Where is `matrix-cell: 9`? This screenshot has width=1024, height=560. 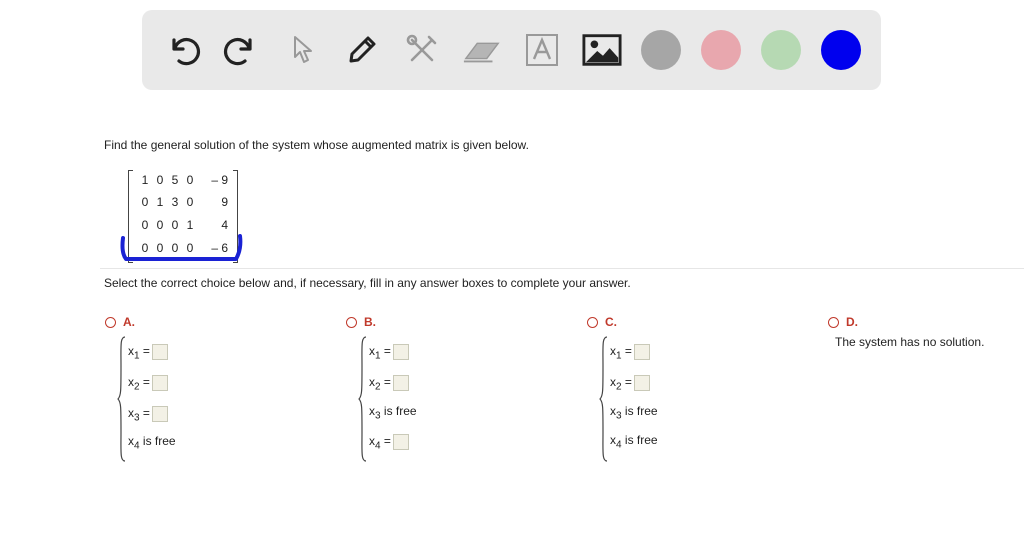 matrix-cell: 9 is located at coordinates (224, 202).